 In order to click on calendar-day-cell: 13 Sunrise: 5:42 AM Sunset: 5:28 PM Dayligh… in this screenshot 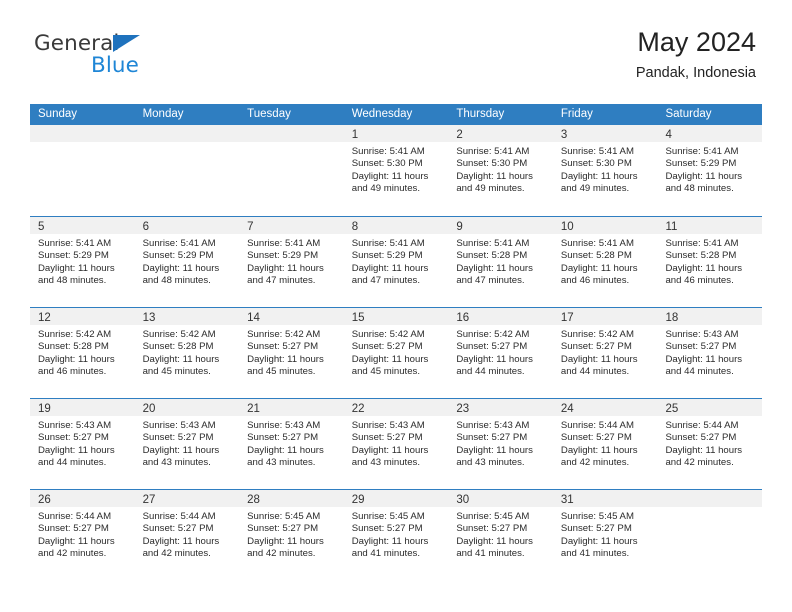, I will do `click(187, 352)`.